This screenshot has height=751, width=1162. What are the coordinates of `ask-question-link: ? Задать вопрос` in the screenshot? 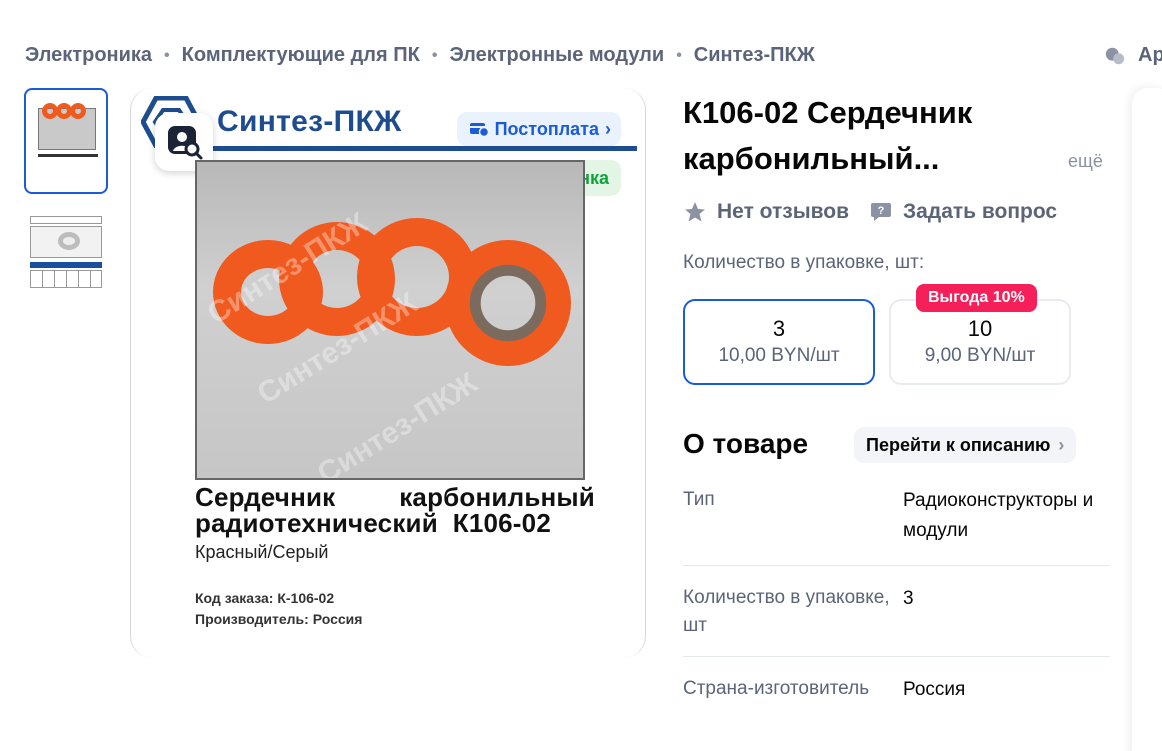 It's located at (963, 212).